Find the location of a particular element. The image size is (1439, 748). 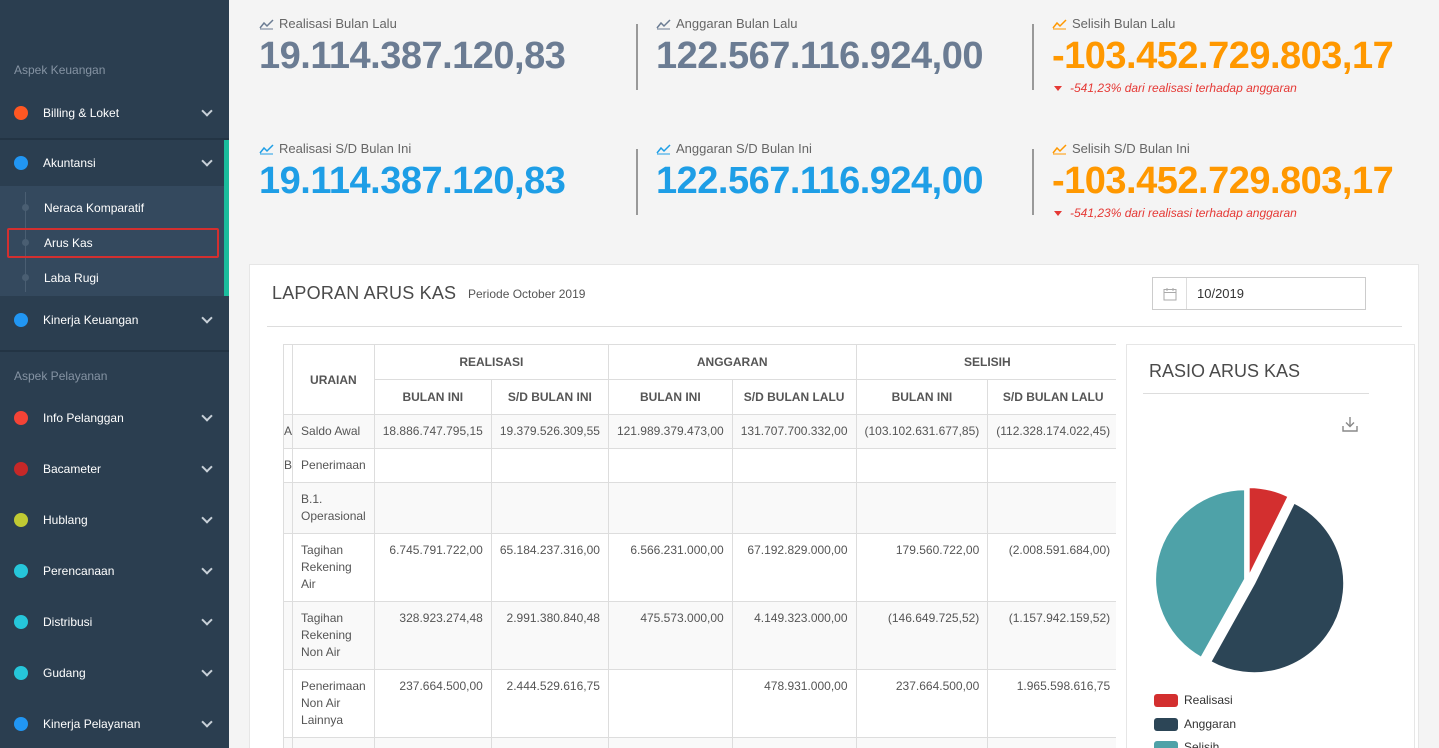

table-cell: 71.821.083.000,00 is located at coordinates (794, 742).